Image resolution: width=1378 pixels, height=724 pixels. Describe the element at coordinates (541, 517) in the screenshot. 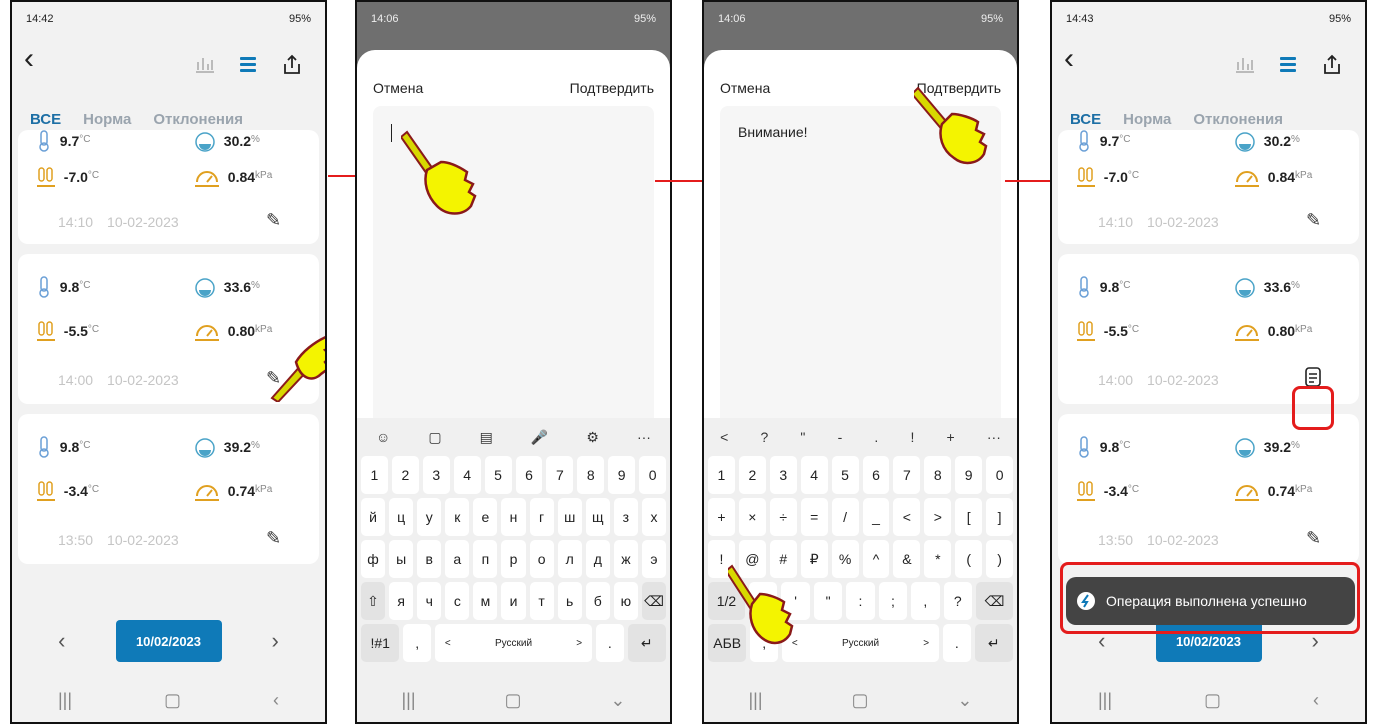

I see `key: г` at that location.